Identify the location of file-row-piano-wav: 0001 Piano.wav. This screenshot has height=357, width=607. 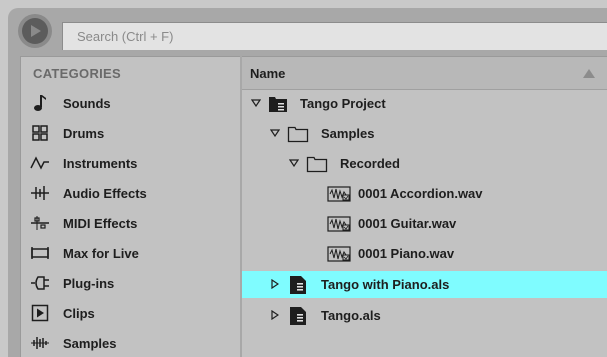
(424, 253).